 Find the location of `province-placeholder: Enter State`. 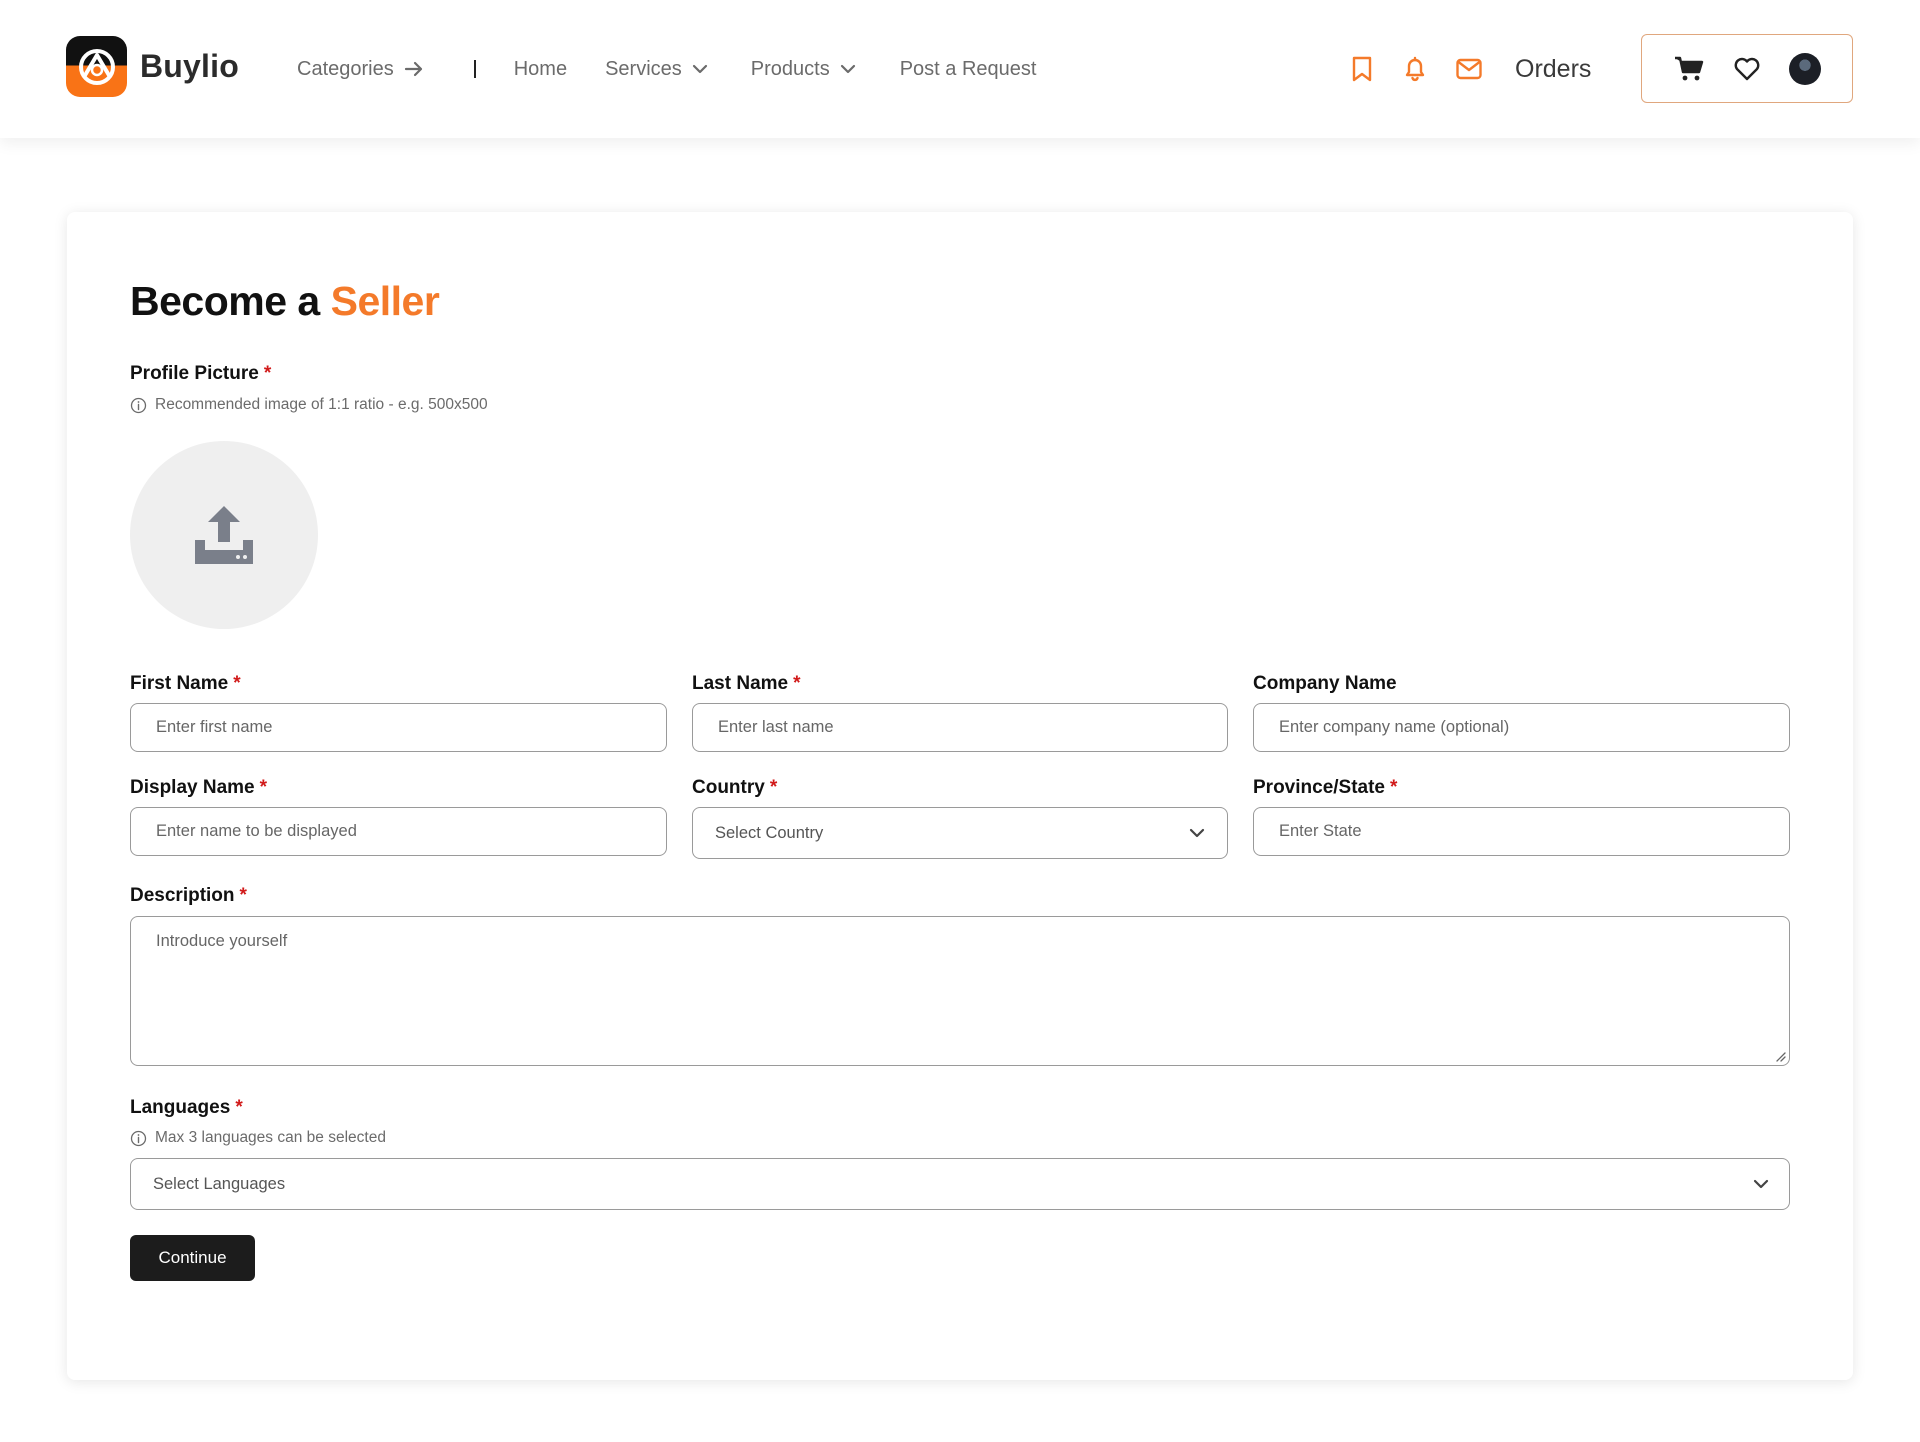

province-placeholder: Enter State is located at coordinates (1320, 831).